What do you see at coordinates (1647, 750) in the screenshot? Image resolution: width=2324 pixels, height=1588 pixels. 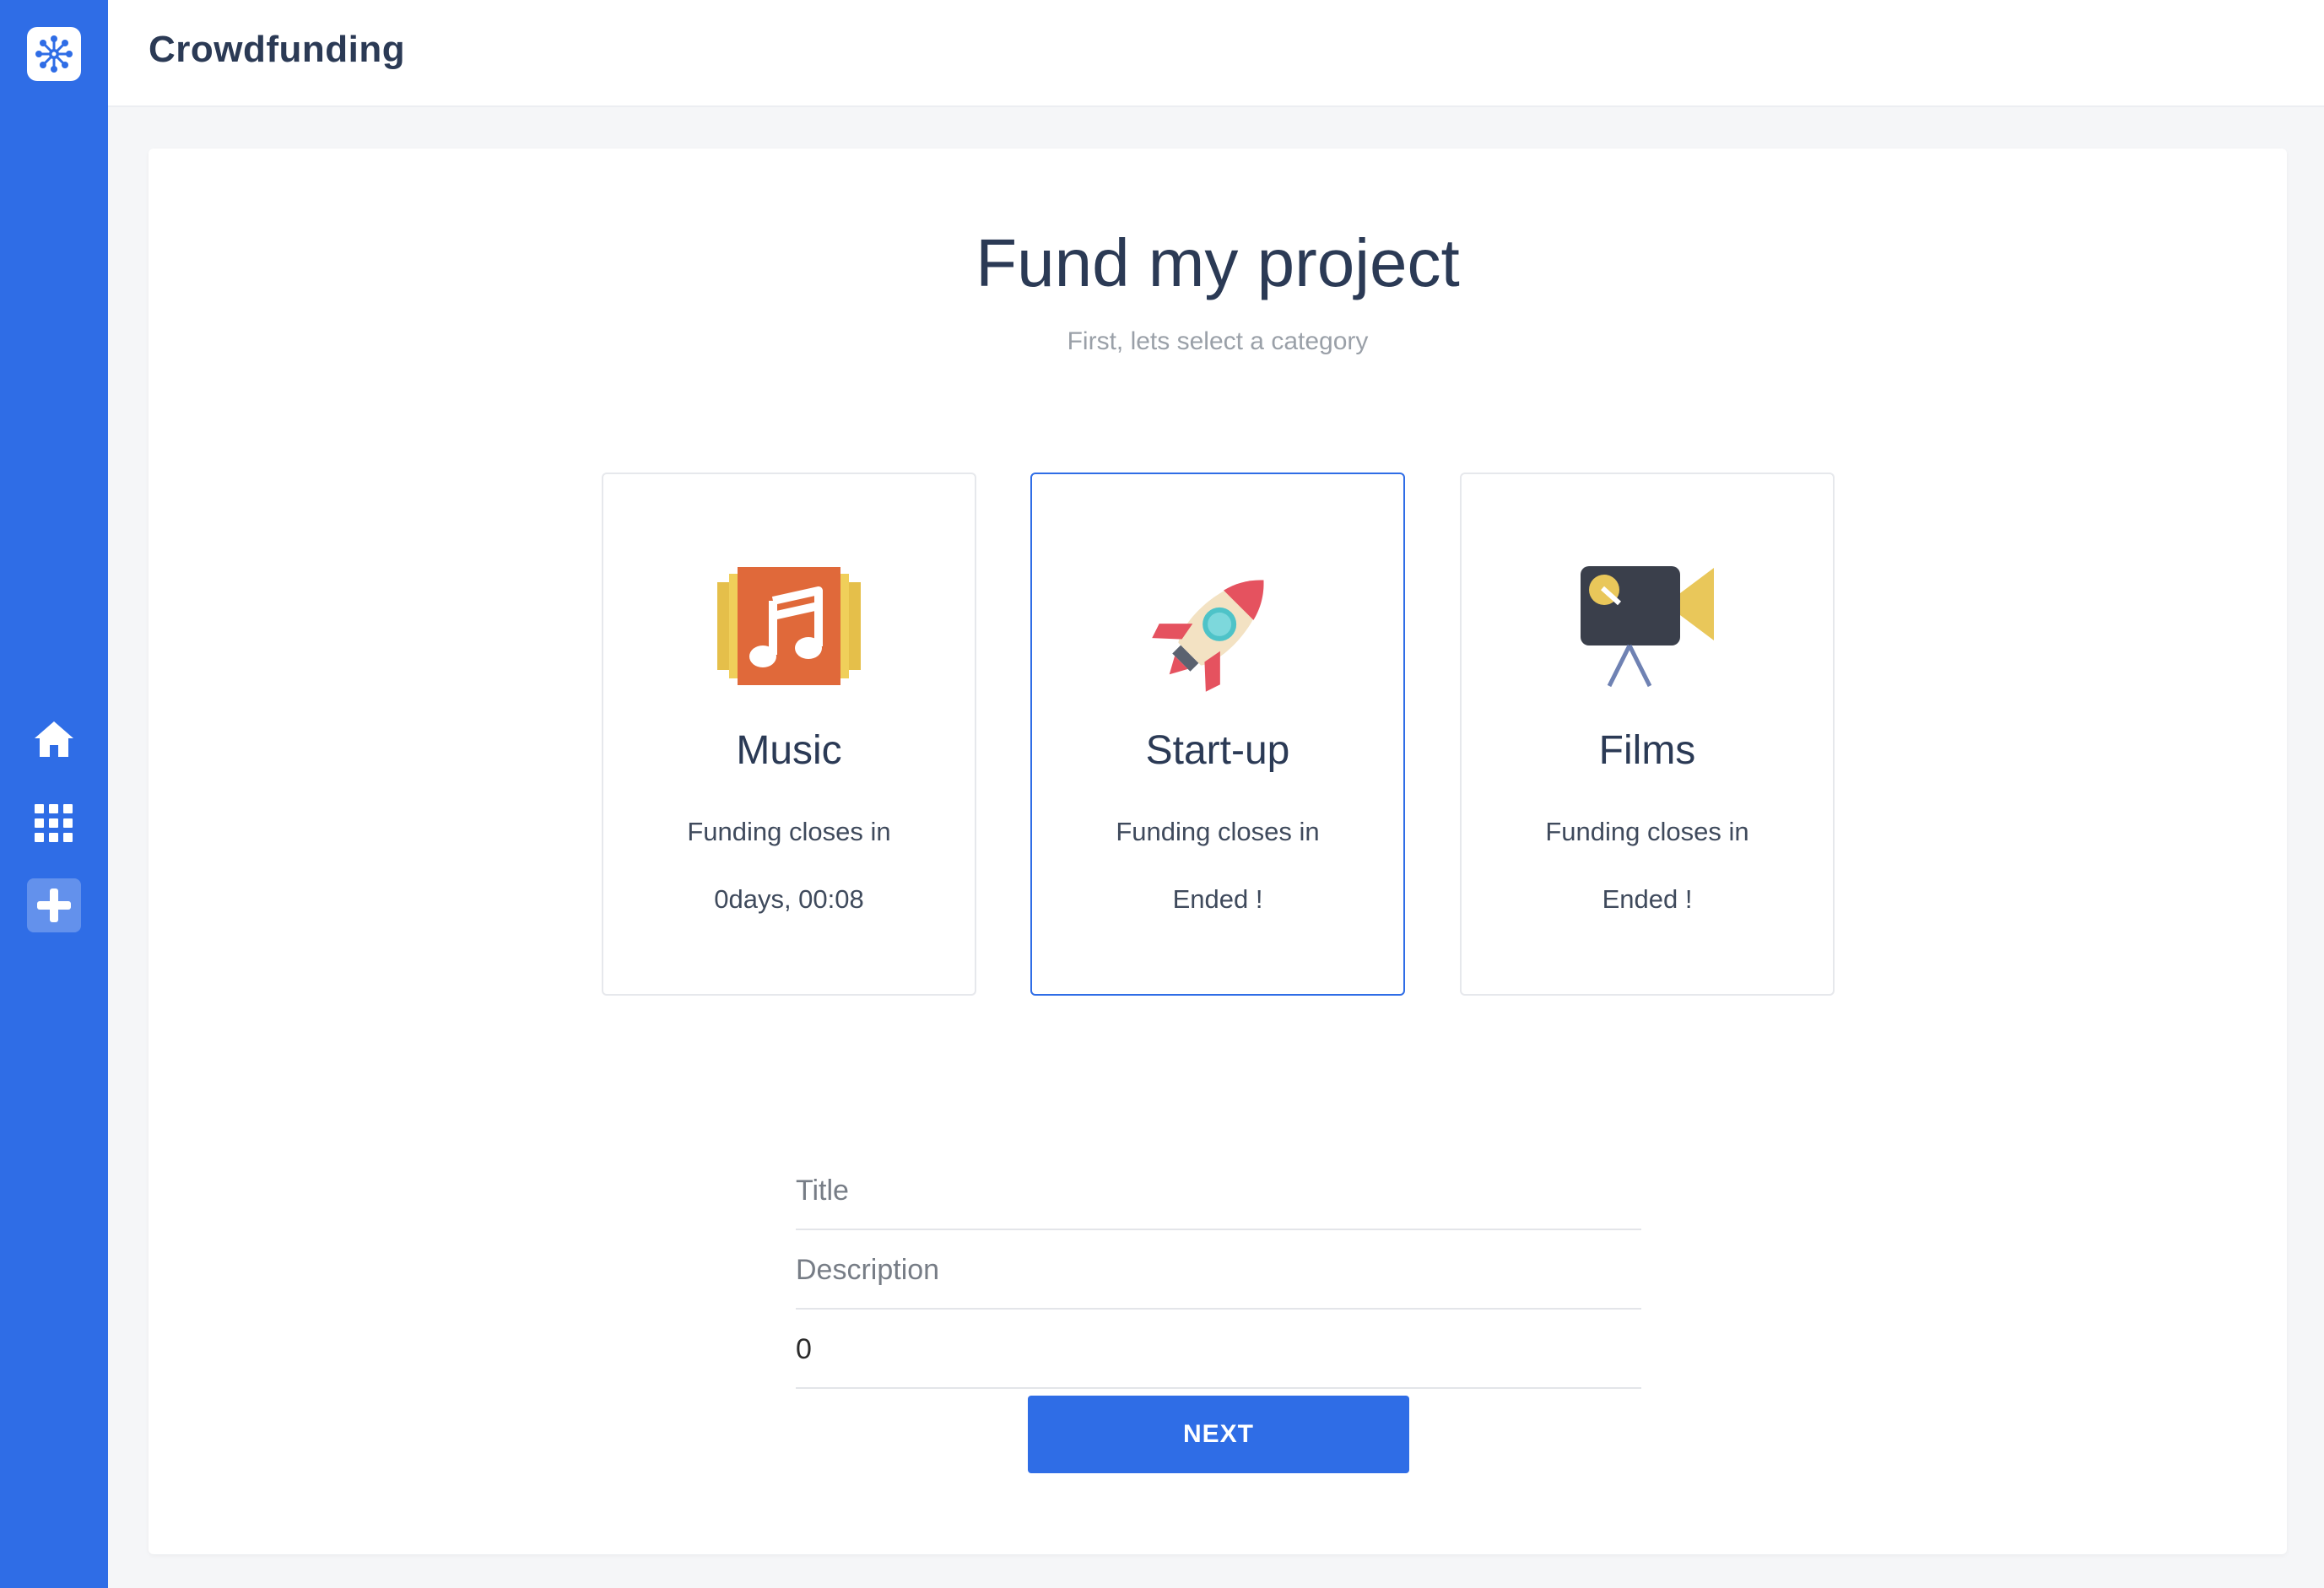 I see `category-name: Films` at bounding box center [1647, 750].